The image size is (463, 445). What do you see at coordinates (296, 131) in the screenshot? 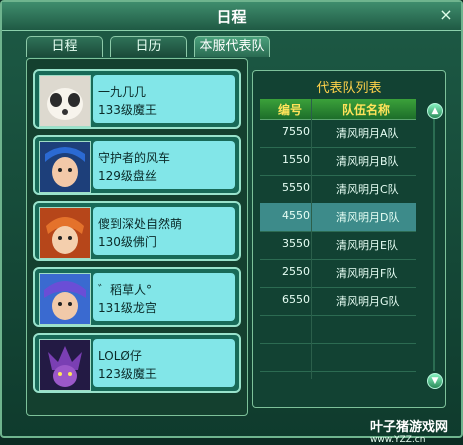
I see `team-id: 7550` at bounding box center [296, 131].